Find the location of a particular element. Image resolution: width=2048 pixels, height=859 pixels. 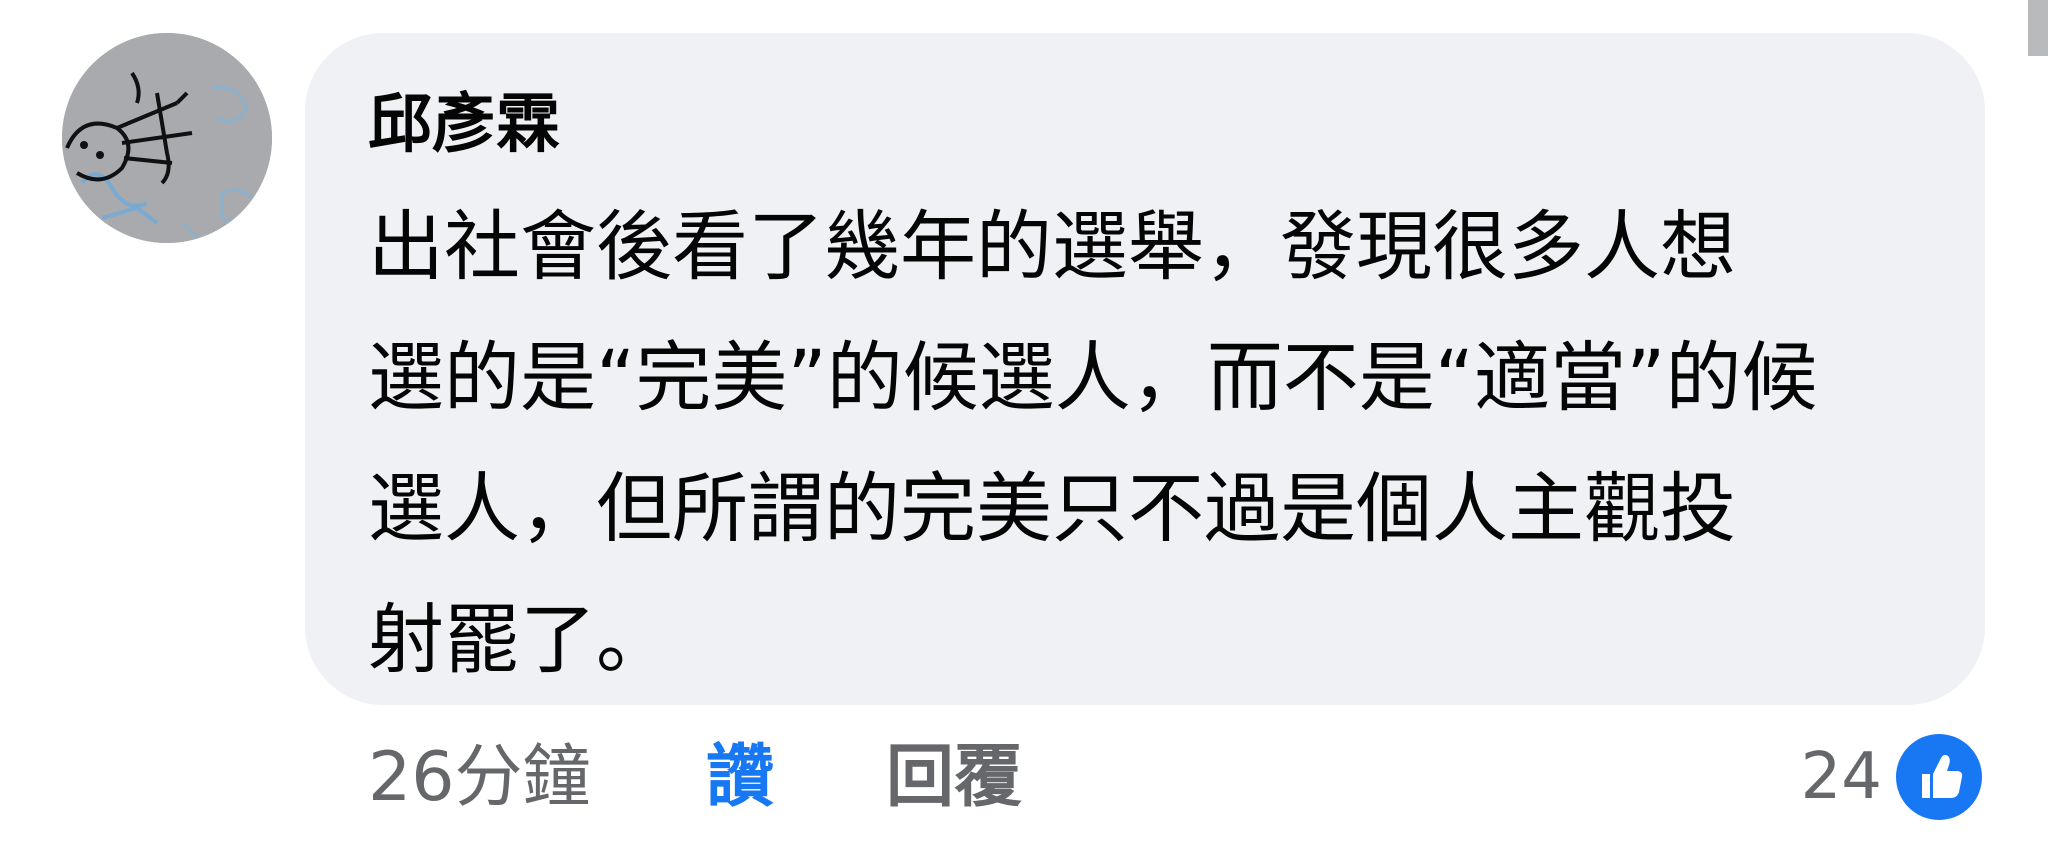

doodle-avatar-image is located at coordinates (167, 138).